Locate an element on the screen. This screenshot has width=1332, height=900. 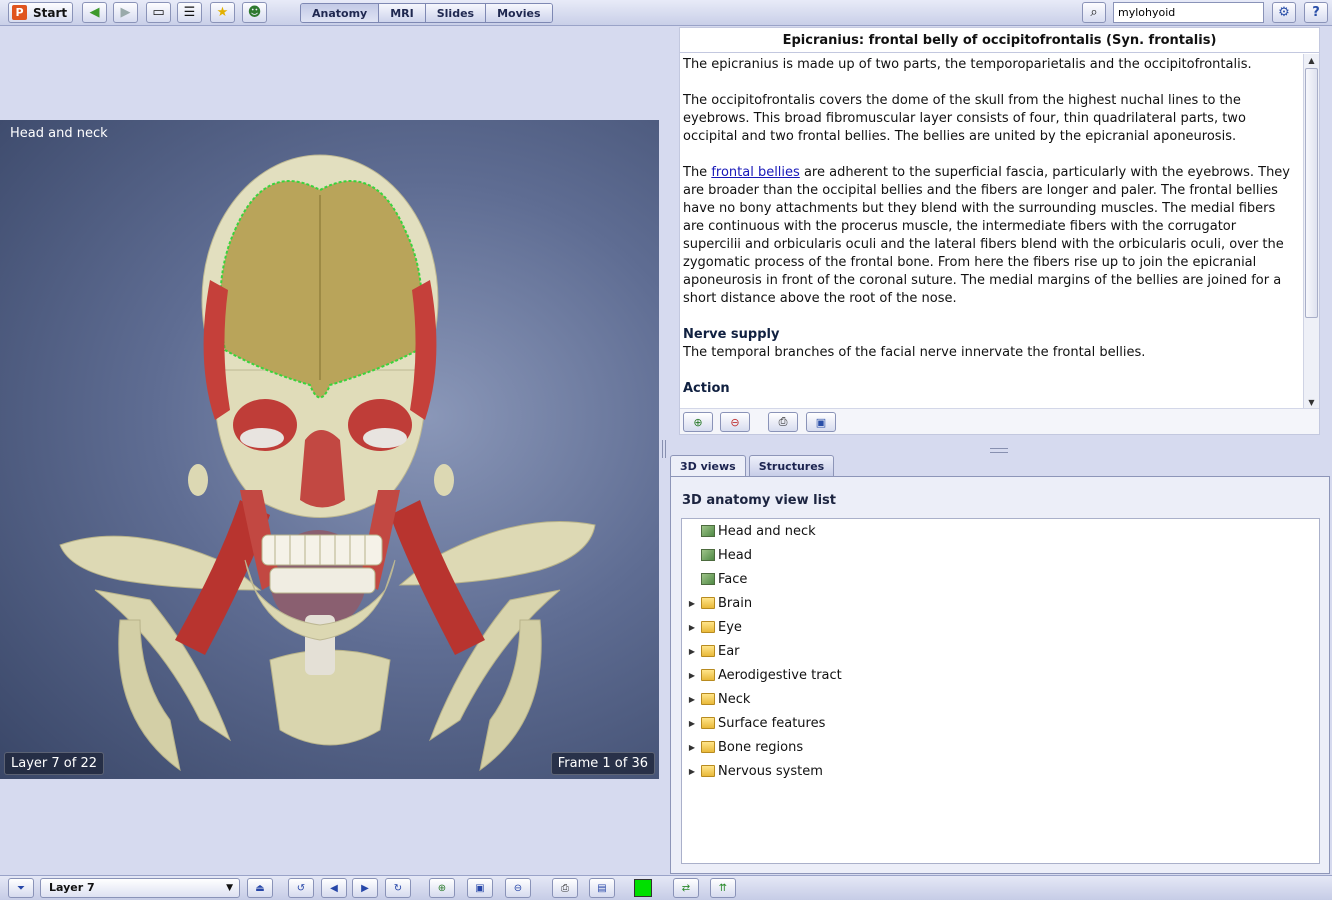
tab-slides: Slides is located at coordinates (456, 13).